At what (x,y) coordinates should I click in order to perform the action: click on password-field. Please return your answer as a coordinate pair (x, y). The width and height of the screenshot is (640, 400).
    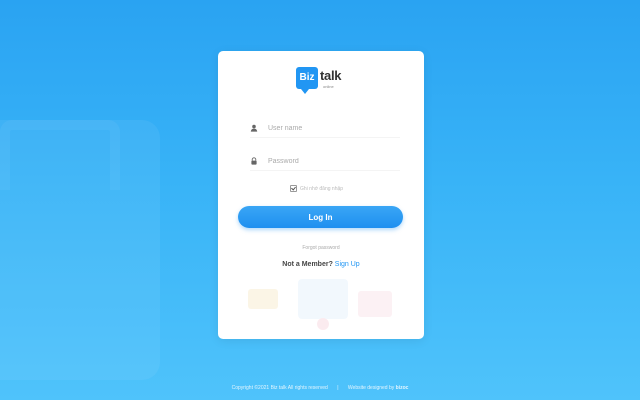
    Looking at the image, I should click on (325, 162).